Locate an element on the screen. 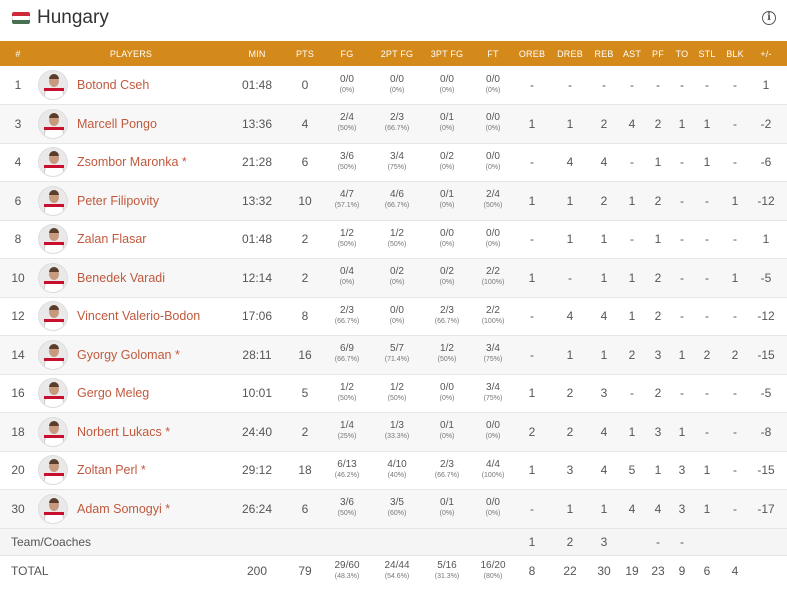  player-name-link: Adam Somogyi * is located at coordinates (123, 509).